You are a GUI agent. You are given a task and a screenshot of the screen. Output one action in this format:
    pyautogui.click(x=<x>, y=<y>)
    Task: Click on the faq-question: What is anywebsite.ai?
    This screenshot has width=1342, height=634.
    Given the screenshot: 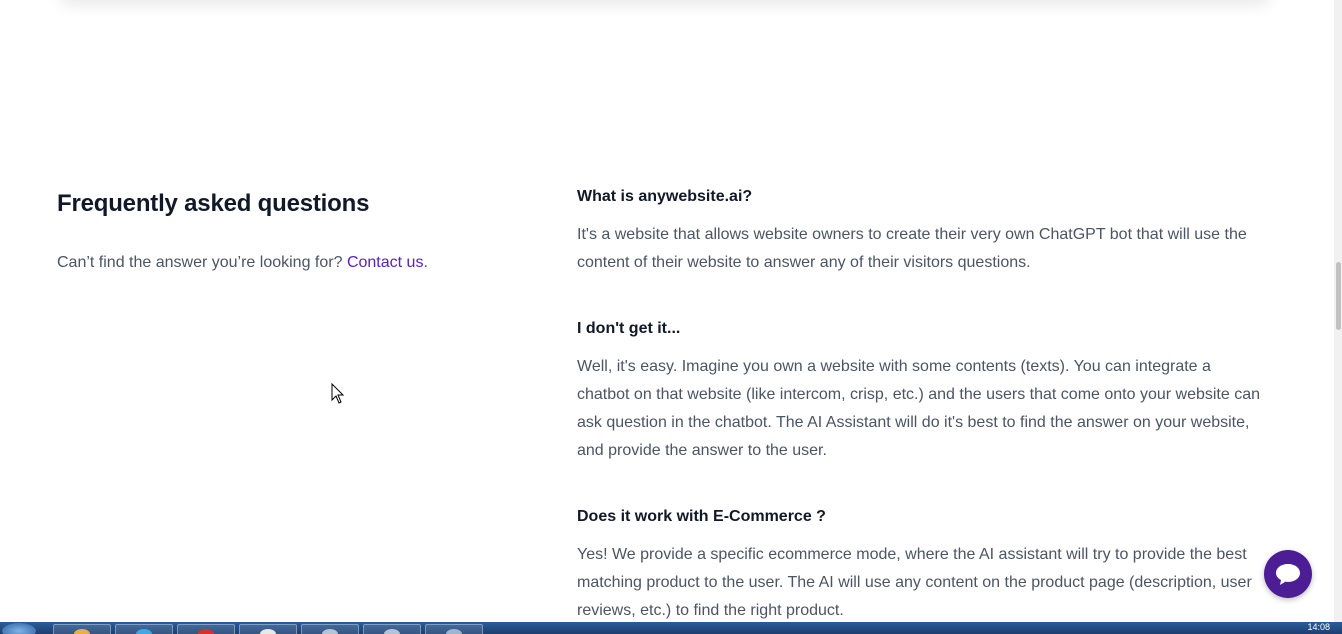 What is the action you would take?
    pyautogui.click(x=665, y=196)
    